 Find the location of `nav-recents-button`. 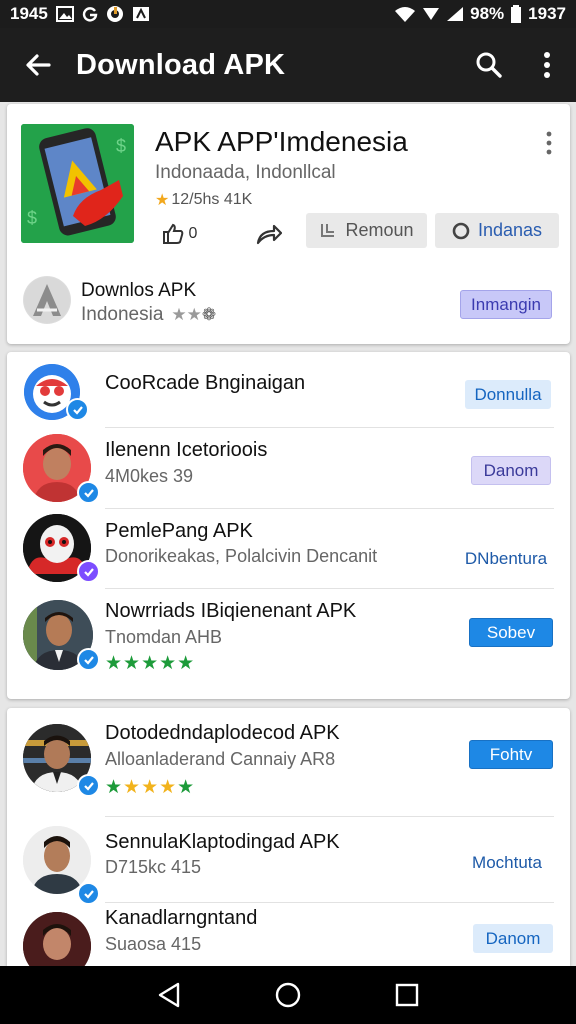

nav-recents-button is located at coordinates (407, 995).